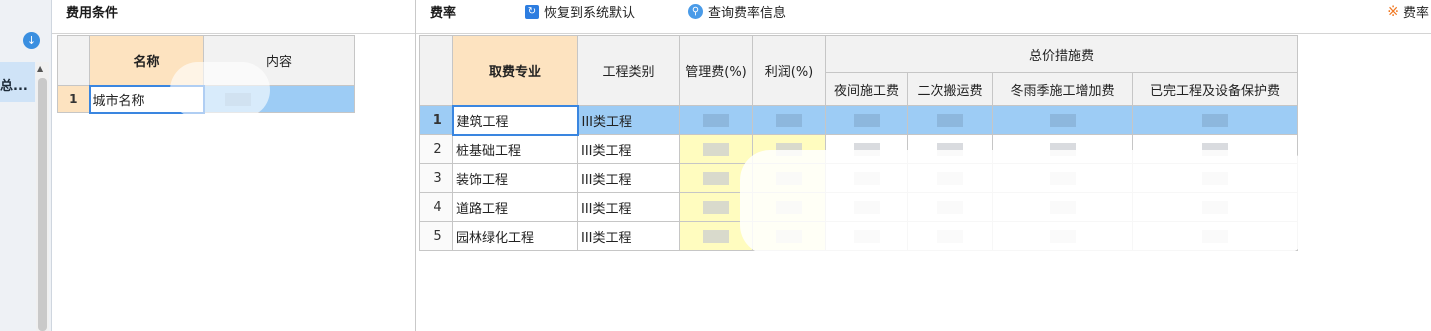  I want to click on query-rate-label: 查询费率信息, so click(747, 13).